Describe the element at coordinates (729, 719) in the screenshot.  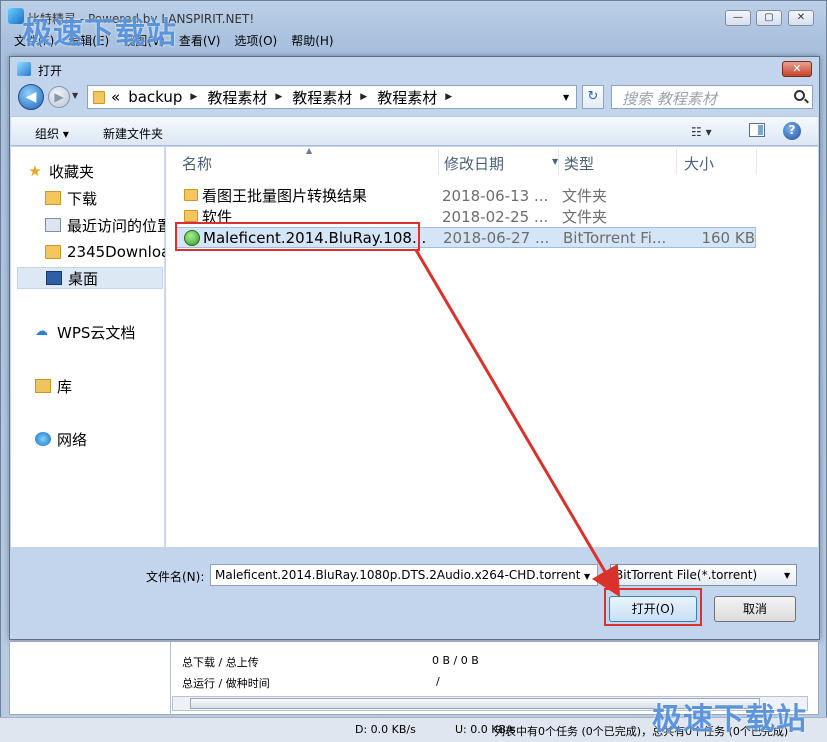
I see `watermark-bottom: 极速下载站` at that location.